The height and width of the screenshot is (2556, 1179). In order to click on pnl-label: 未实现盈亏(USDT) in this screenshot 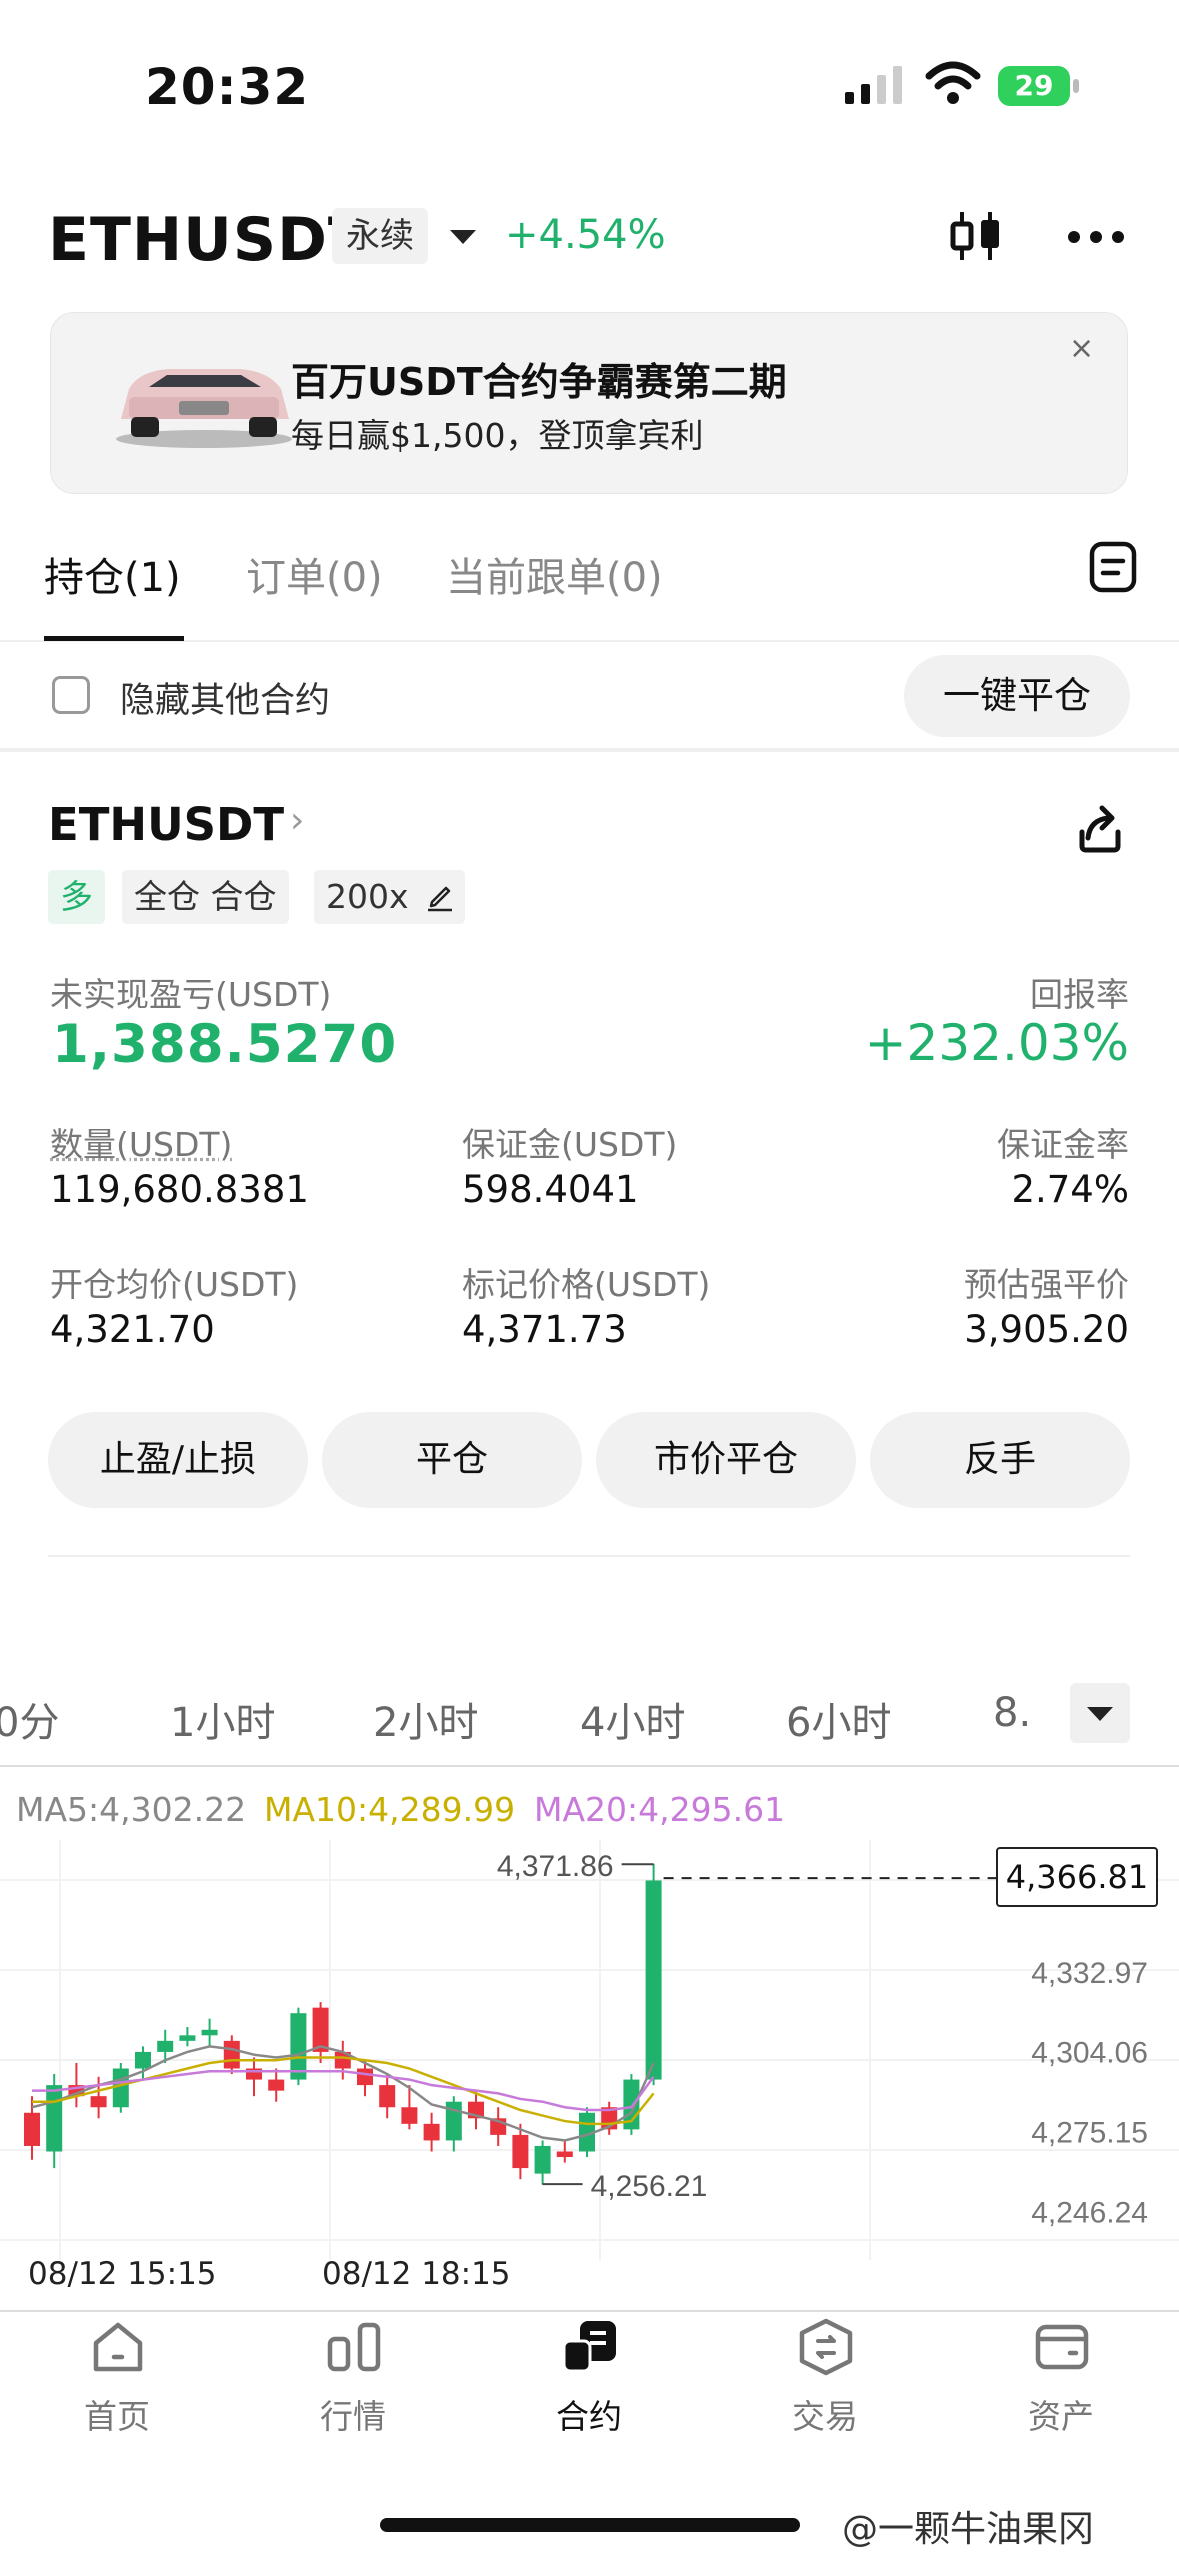, I will do `click(191, 994)`.